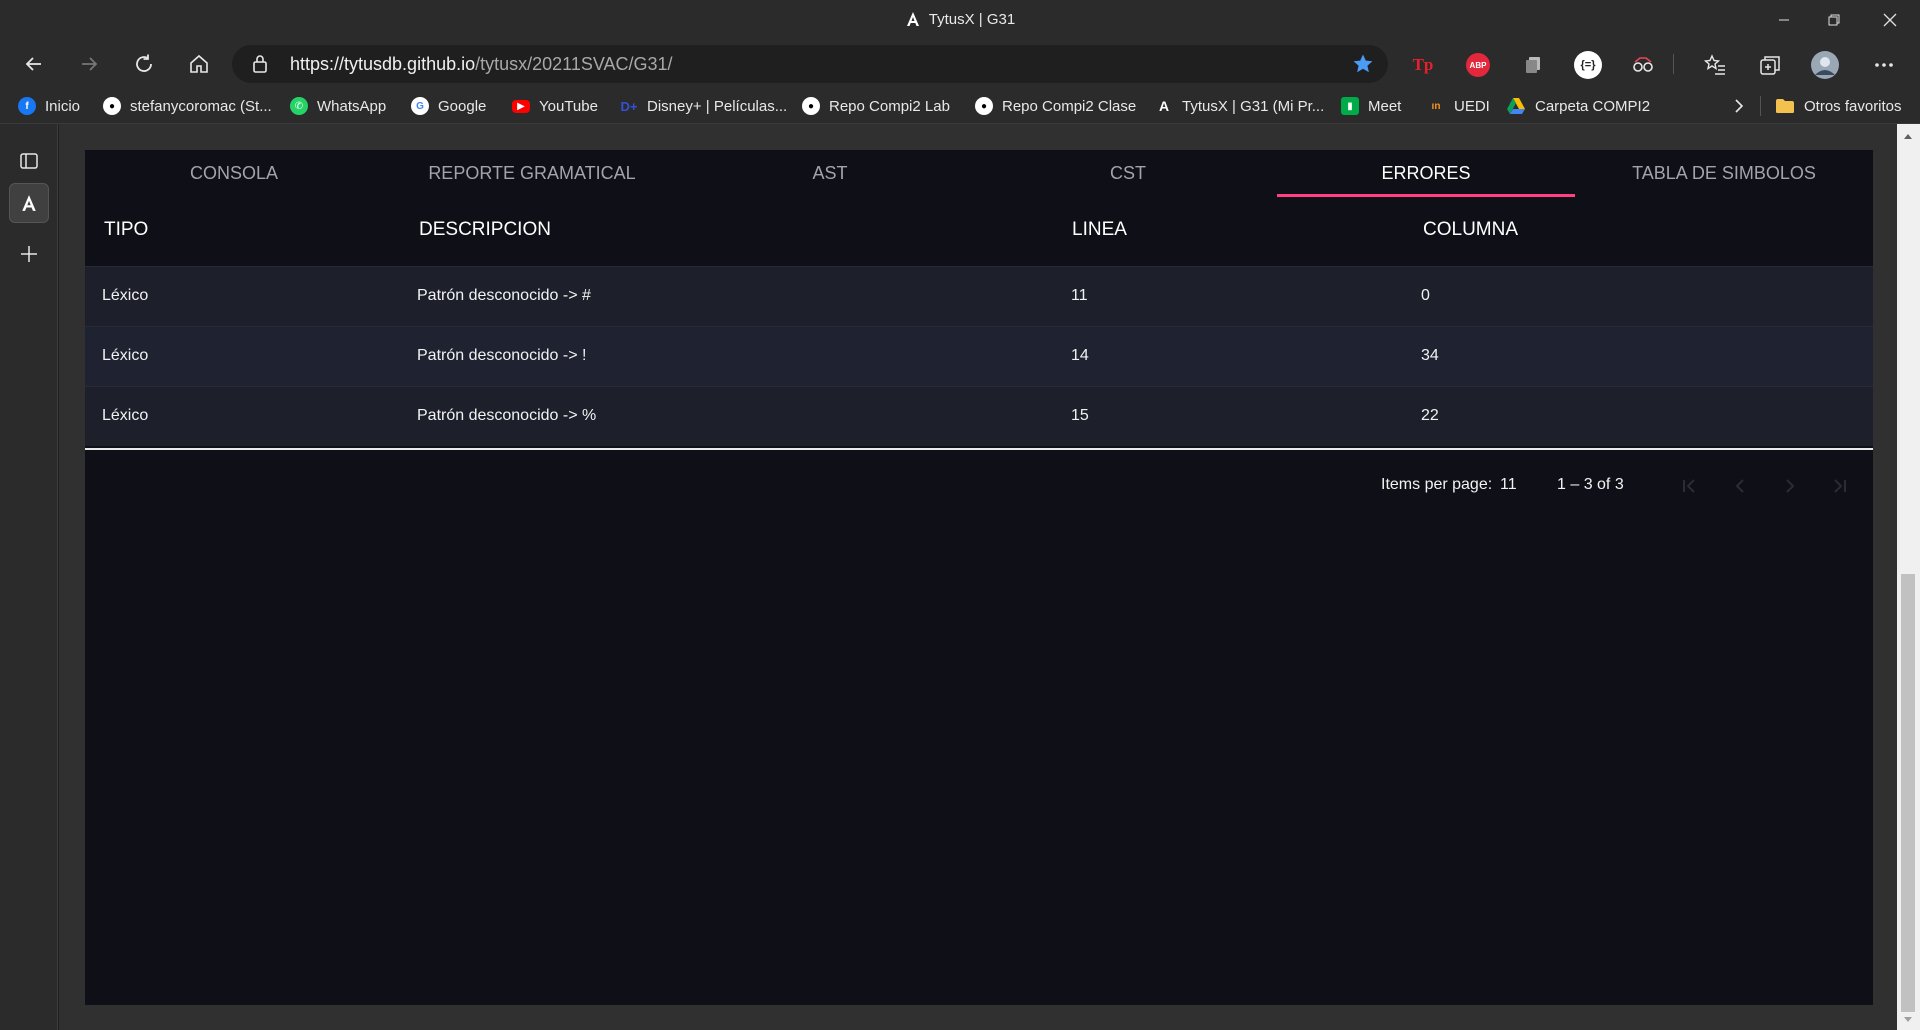  Describe the element at coordinates (830, 173) in the screenshot. I see `tab-ast: AST` at that location.